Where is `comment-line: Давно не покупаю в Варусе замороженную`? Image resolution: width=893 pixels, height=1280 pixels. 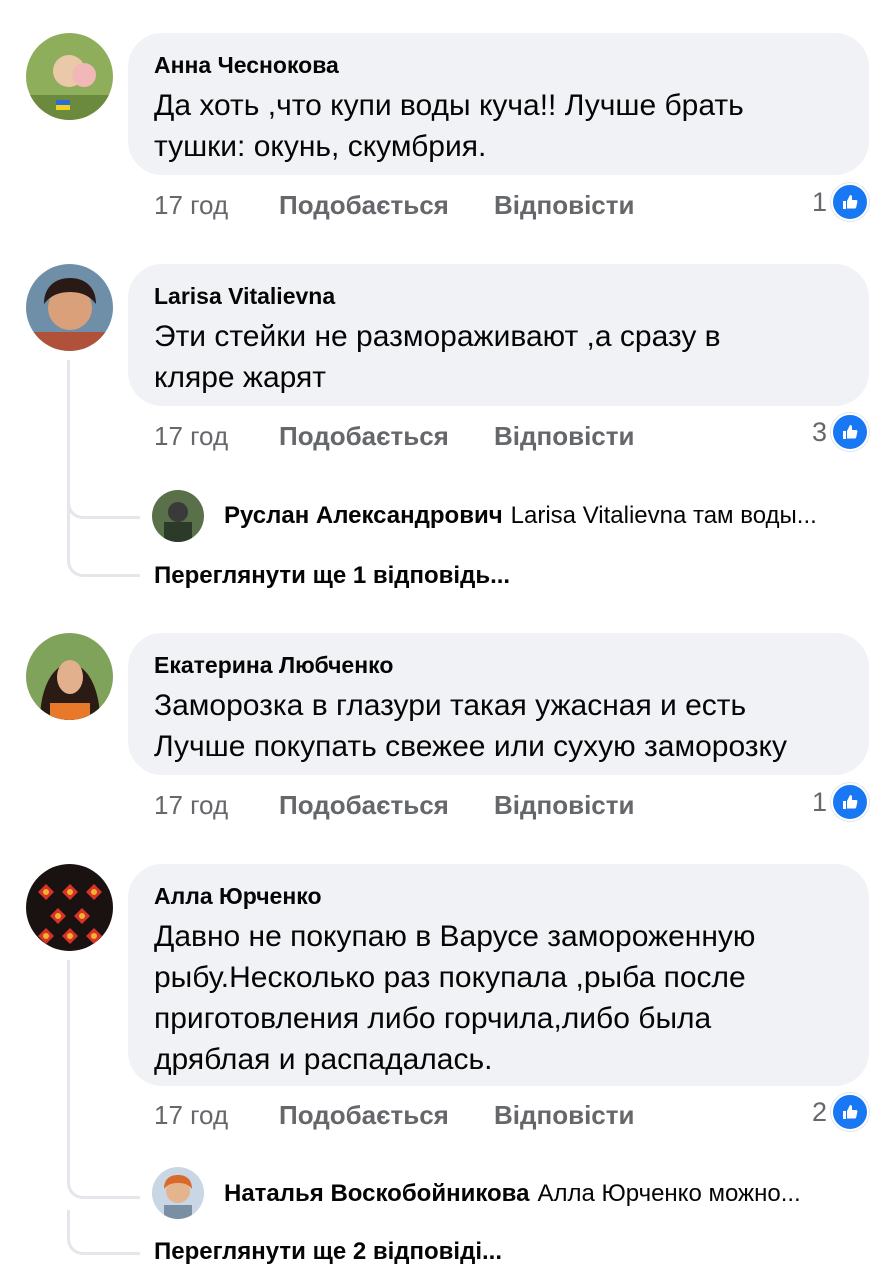
comment-line: Давно не покупаю в Варусе замороженную is located at coordinates (455, 936).